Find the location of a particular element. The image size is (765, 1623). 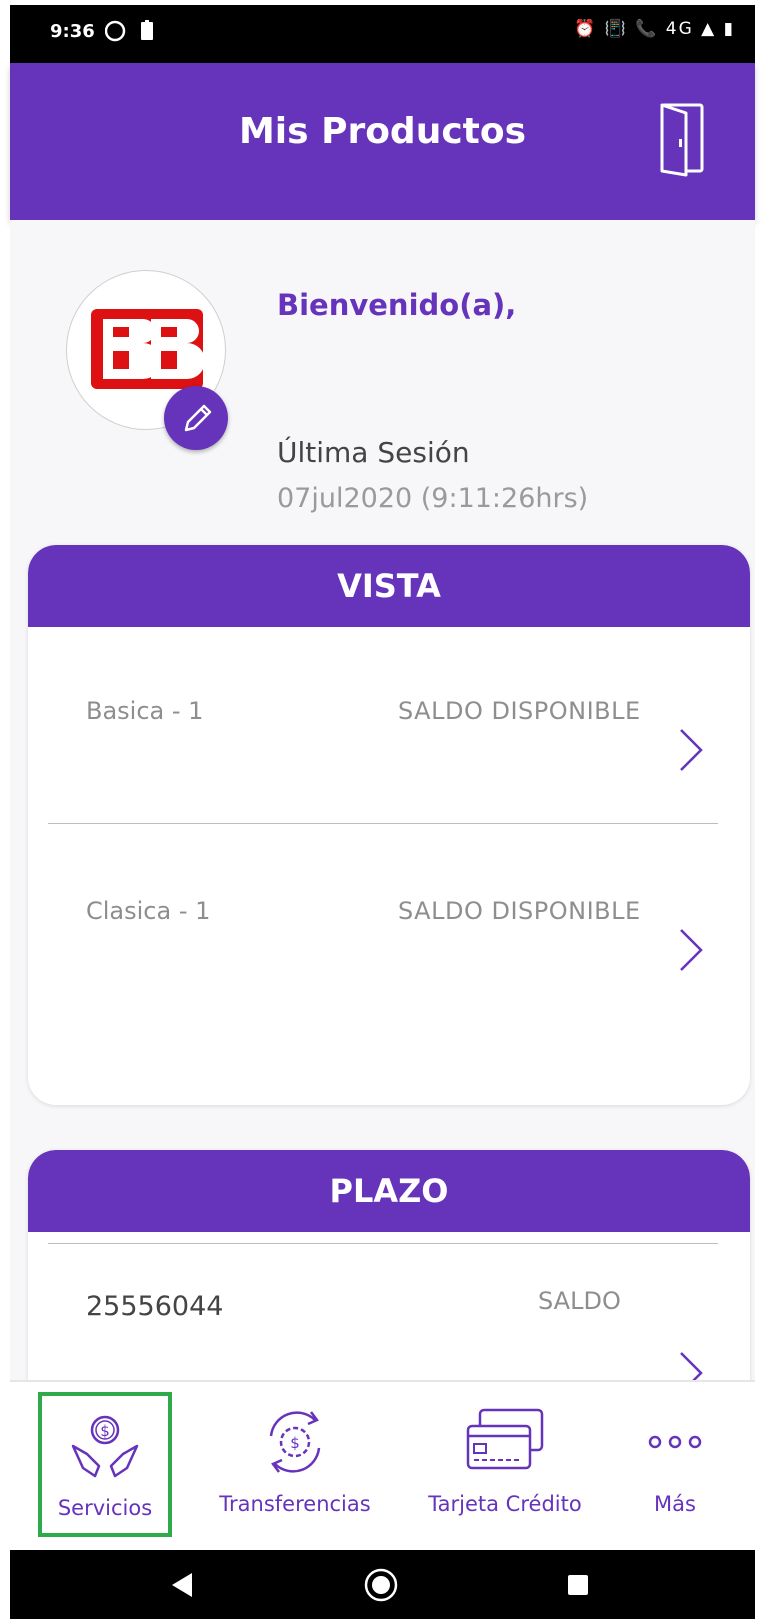

account-name: Basica - 1 is located at coordinates (145, 711).